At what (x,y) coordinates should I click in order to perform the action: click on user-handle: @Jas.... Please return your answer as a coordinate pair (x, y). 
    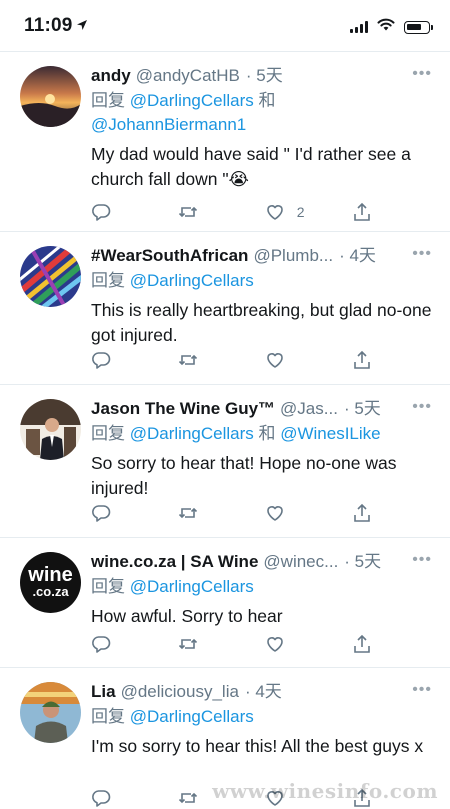
    Looking at the image, I should click on (309, 409).